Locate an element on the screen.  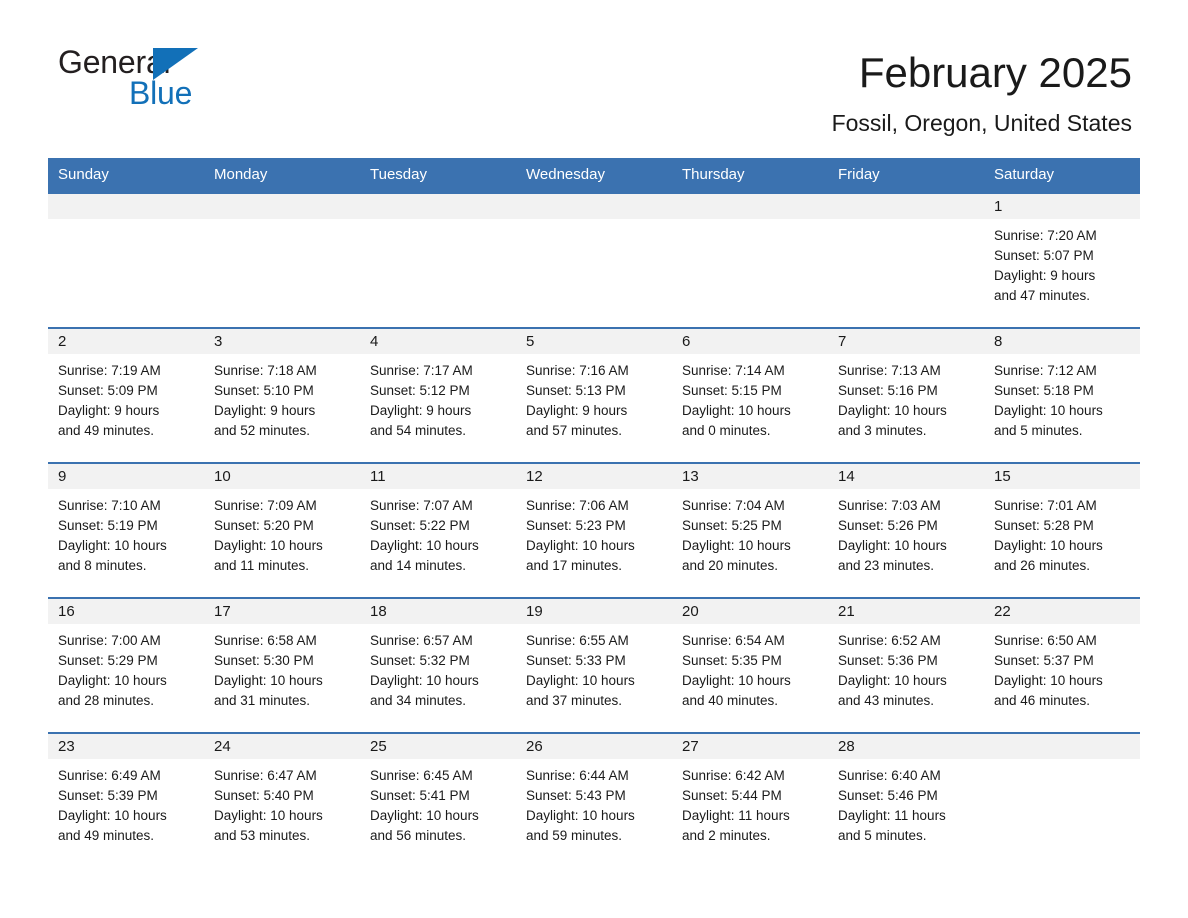
sunrise-time: Sunrise: 6:50 AM is located at coordinates (1045, 640).